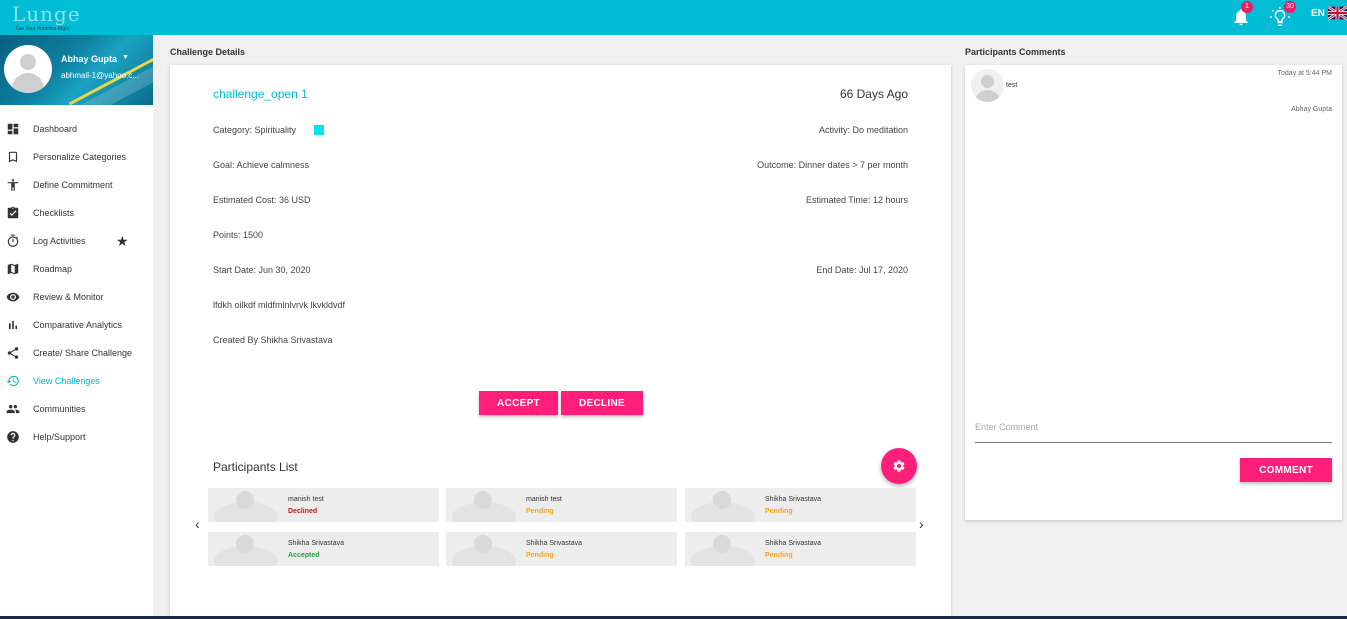  Describe the element at coordinates (1243, 15) in the screenshot. I see `notifications-button: 1` at that location.